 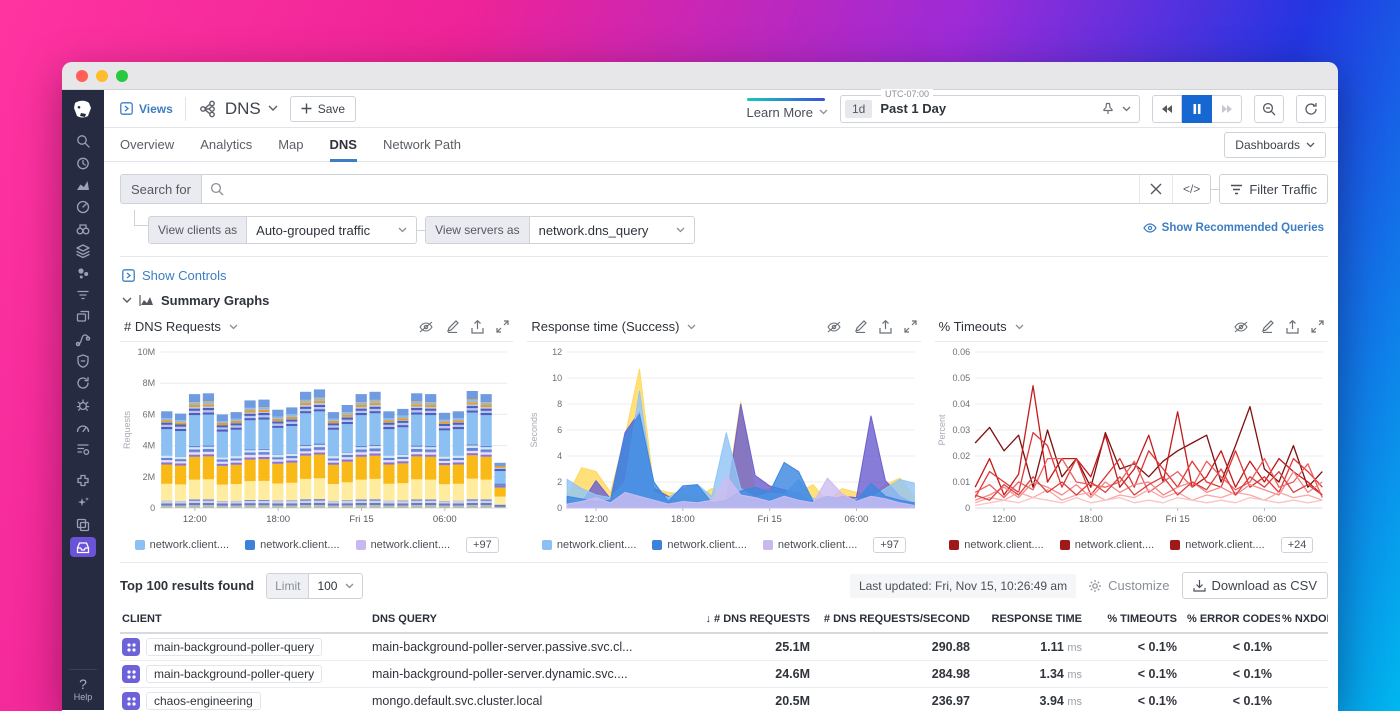 I want to click on summary-graphs-header: Summary Graphs, so click(x=725, y=300).